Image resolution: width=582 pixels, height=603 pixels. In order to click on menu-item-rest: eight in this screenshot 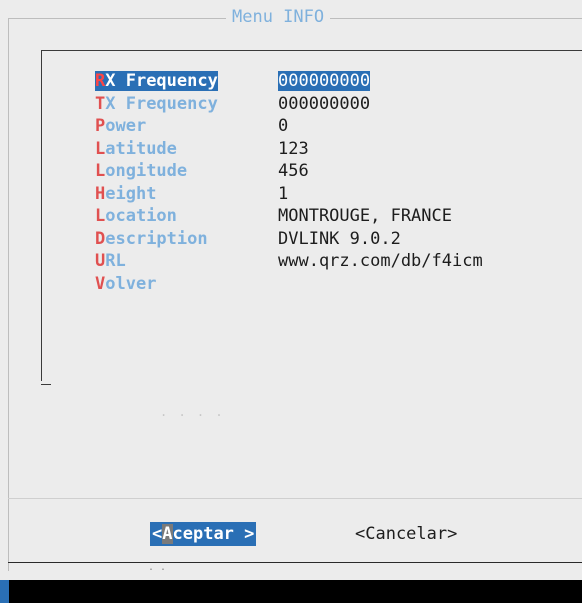, I will do `click(131, 193)`.